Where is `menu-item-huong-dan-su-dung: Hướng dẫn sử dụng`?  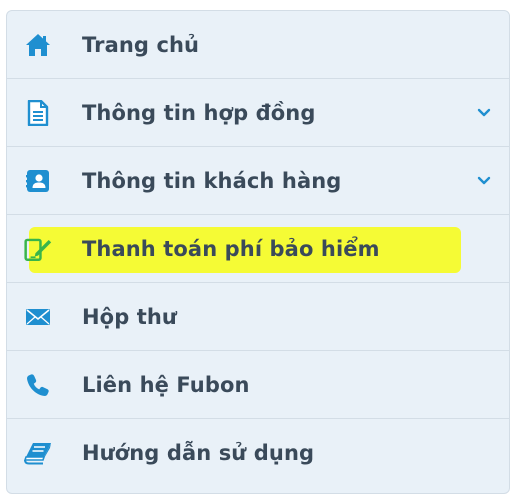 menu-item-huong-dan-su-dung: Hướng dẫn sử dụng is located at coordinates (258, 453).